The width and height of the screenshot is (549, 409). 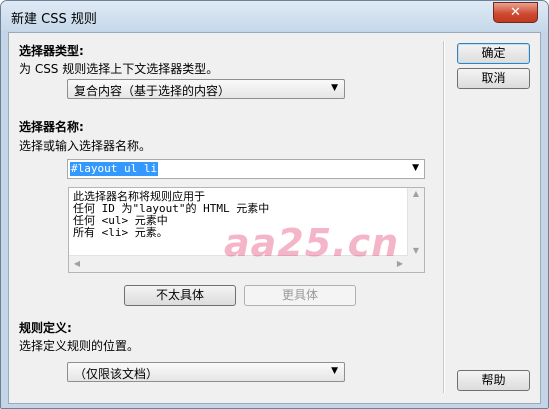 What do you see at coordinates (116, 374) in the screenshot?
I see `rule-definition-value: （仅限该文档）` at bounding box center [116, 374].